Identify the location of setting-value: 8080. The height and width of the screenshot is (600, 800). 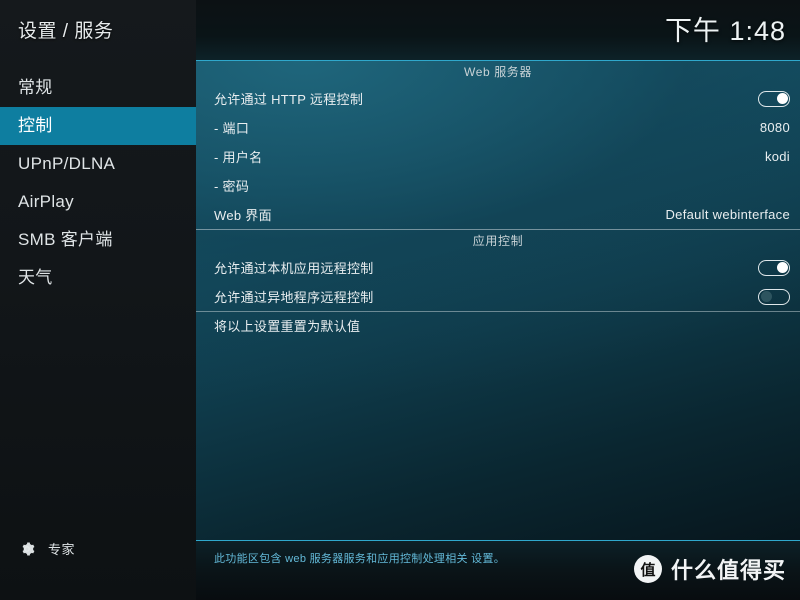
(775, 127).